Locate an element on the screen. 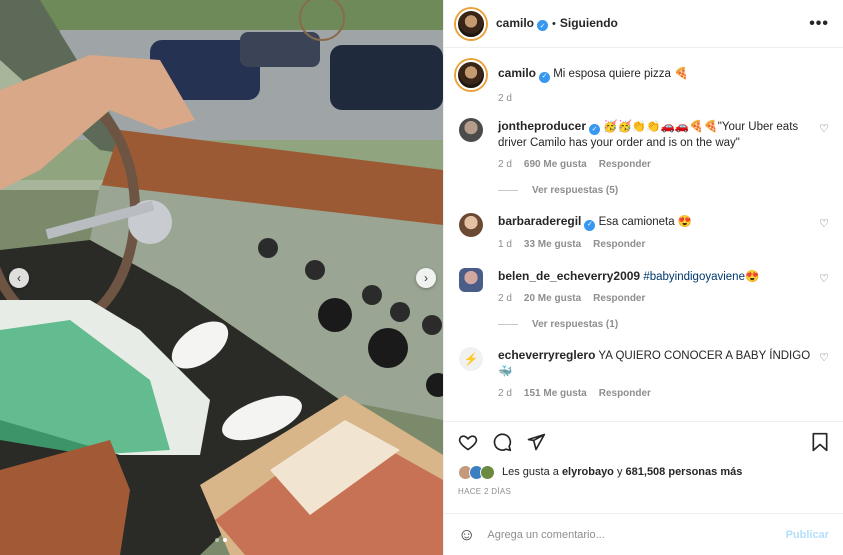 This screenshot has height=555, width=843. comment-meta: 2 d 20 Me gusta Responder is located at coordinates (654, 298).